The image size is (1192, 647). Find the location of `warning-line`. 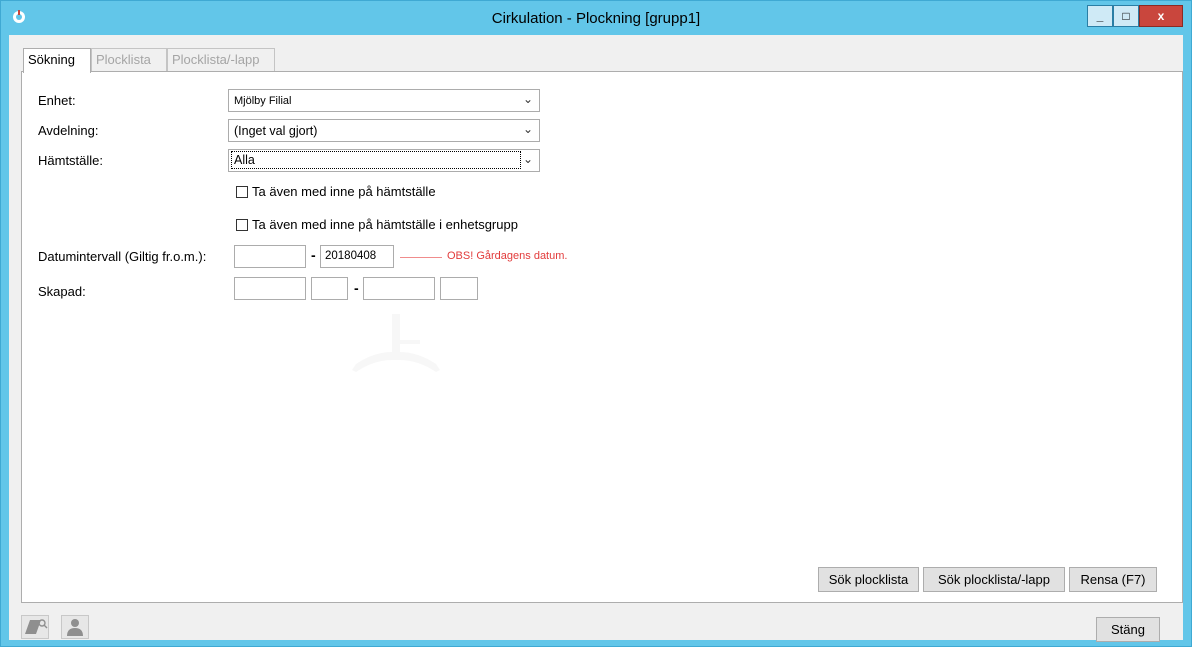

warning-line is located at coordinates (421, 257).